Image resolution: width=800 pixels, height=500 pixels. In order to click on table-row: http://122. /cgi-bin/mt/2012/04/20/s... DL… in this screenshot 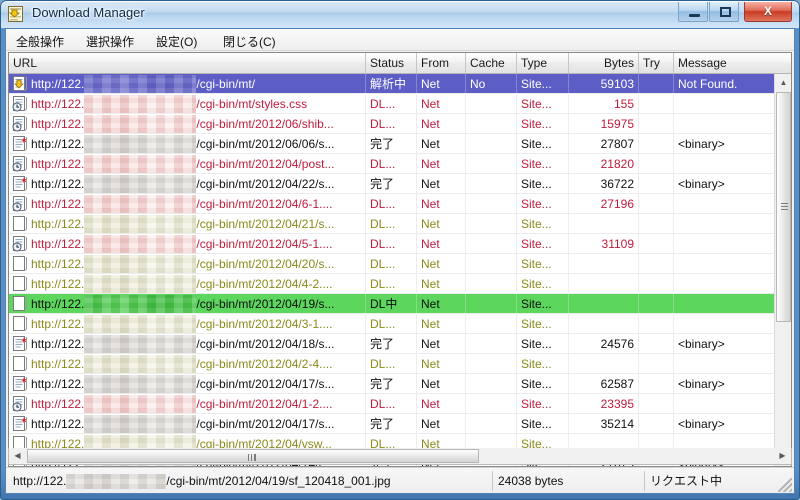, I will do `click(392, 264)`.